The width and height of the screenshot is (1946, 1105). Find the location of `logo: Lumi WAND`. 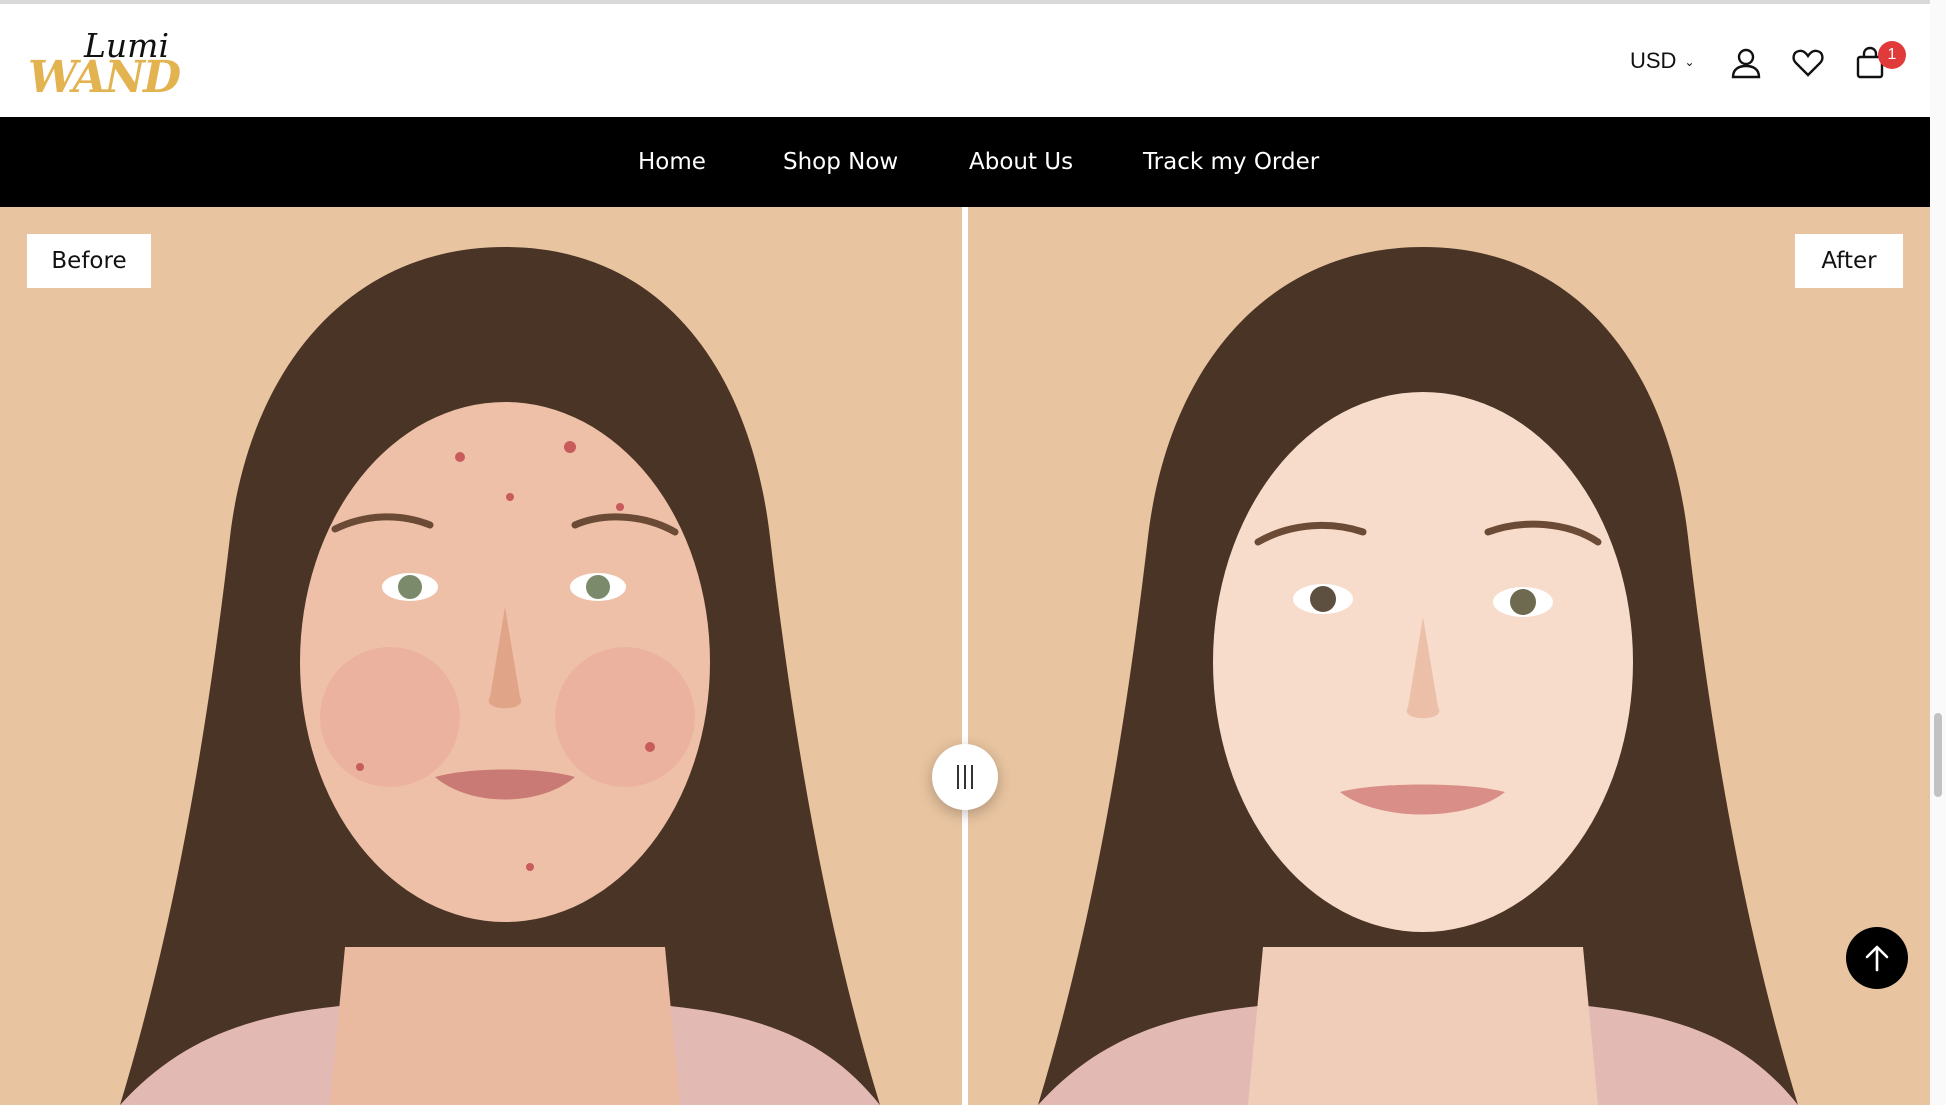

logo: Lumi WAND is located at coordinates (104, 64).